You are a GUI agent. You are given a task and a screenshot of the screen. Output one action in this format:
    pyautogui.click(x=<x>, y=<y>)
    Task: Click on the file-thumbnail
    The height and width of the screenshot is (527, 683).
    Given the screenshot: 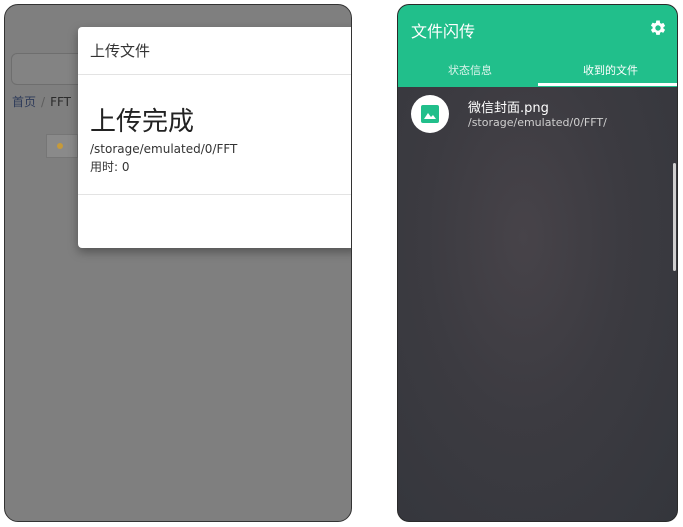 What is the action you would take?
    pyautogui.click(x=62, y=146)
    